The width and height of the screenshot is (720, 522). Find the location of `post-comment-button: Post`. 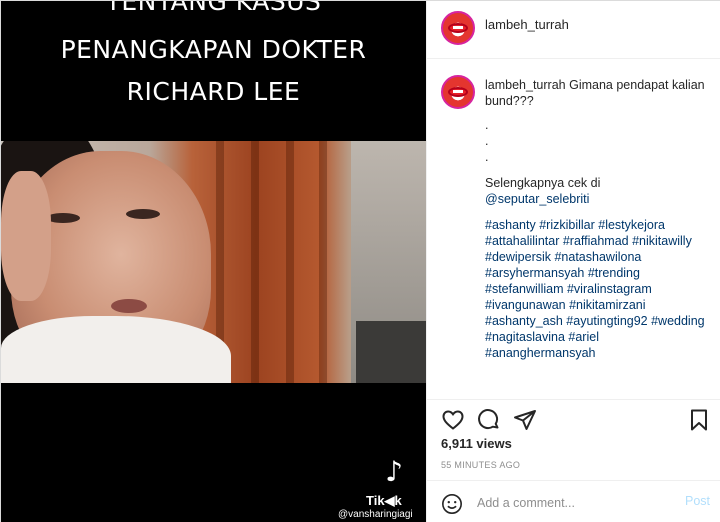

post-comment-button: Post is located at coordinates (697, 501).